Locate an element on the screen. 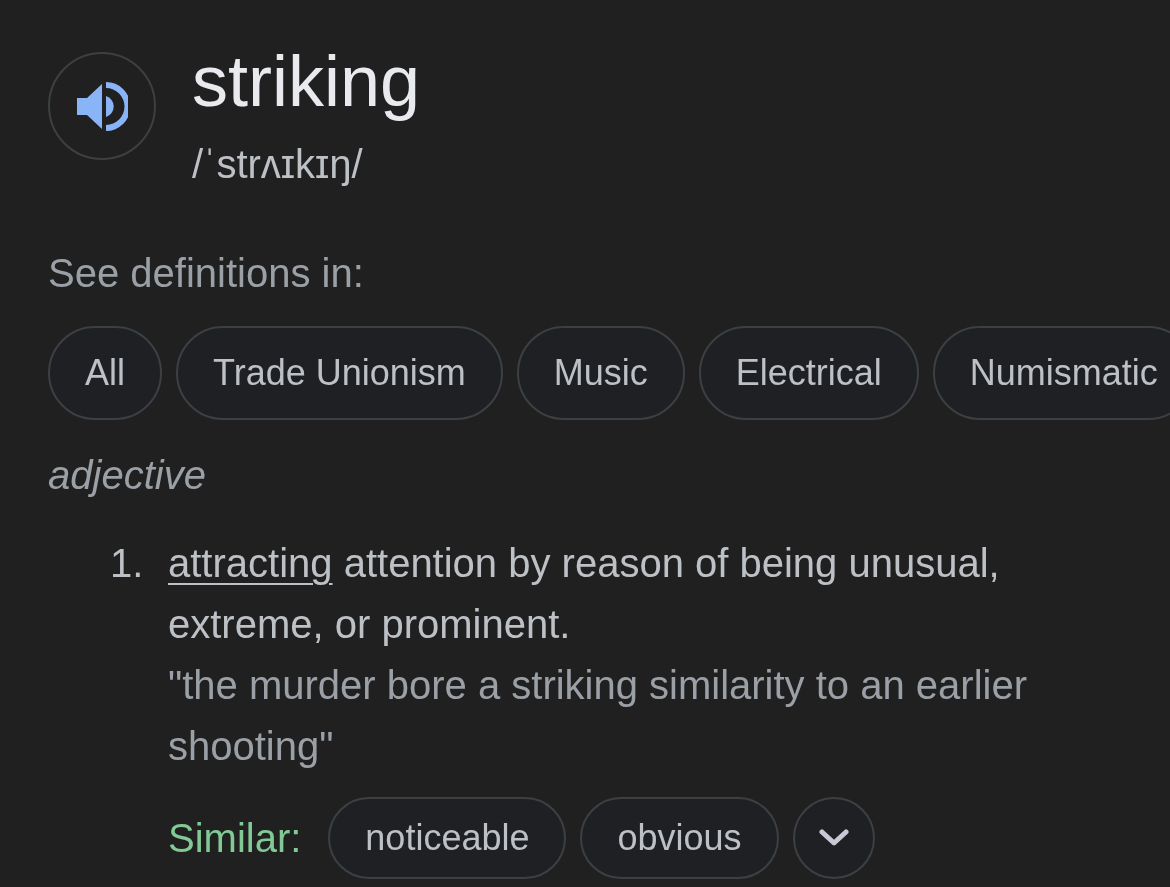 The image size is (1170, 887). example-text: "the murder bore a striking similarity to an earlier shooting" is located at coordinates (598, 716).